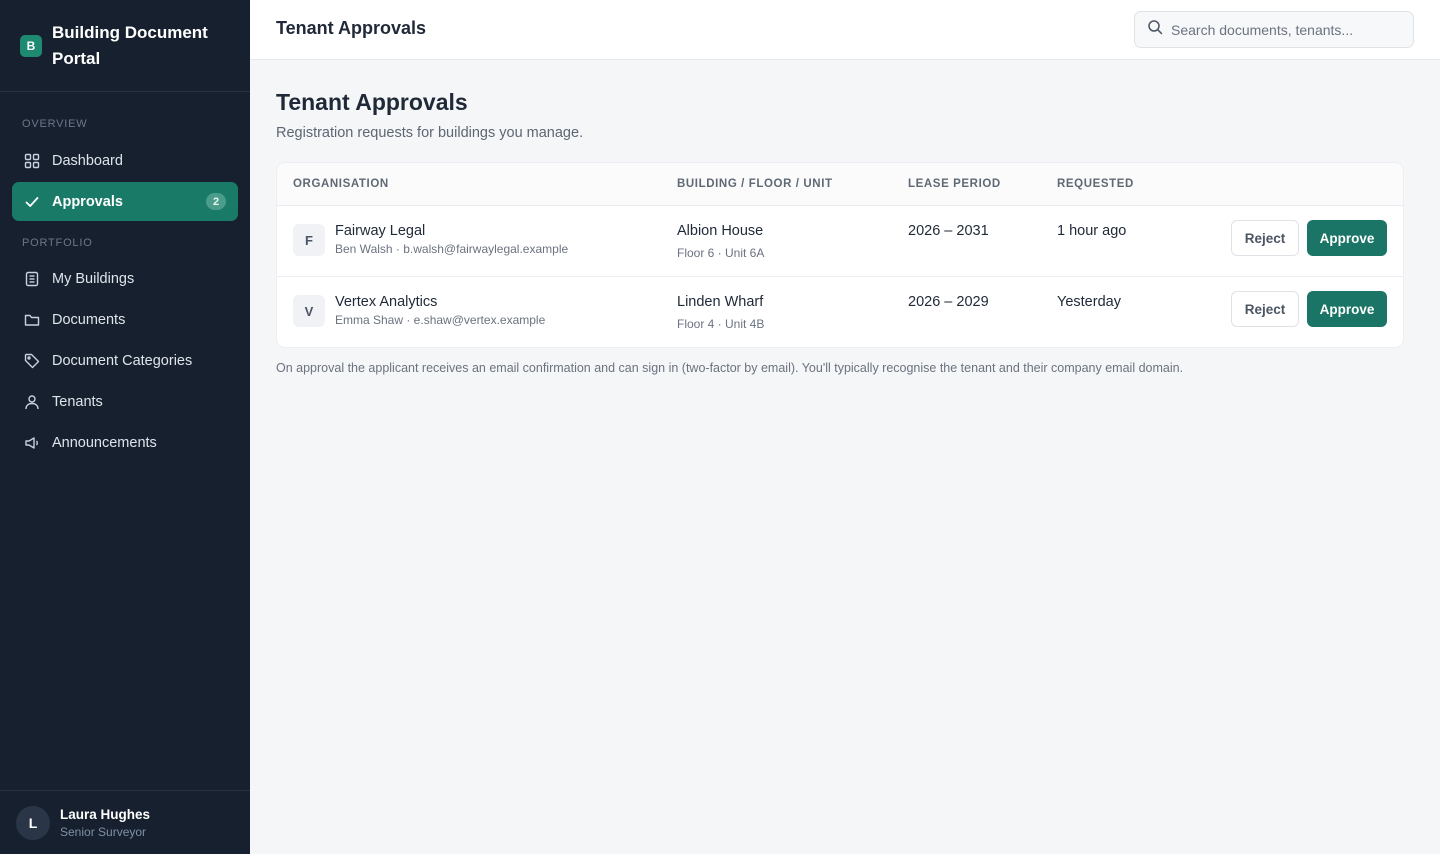 The height and width of the screenshot is (854, 1440). What do you see at coordinates (440, 320) in the screenshot?
I see `org-contact: Emma Shaw · e.shaw@vertex.example` at bounding box center [440, 320].